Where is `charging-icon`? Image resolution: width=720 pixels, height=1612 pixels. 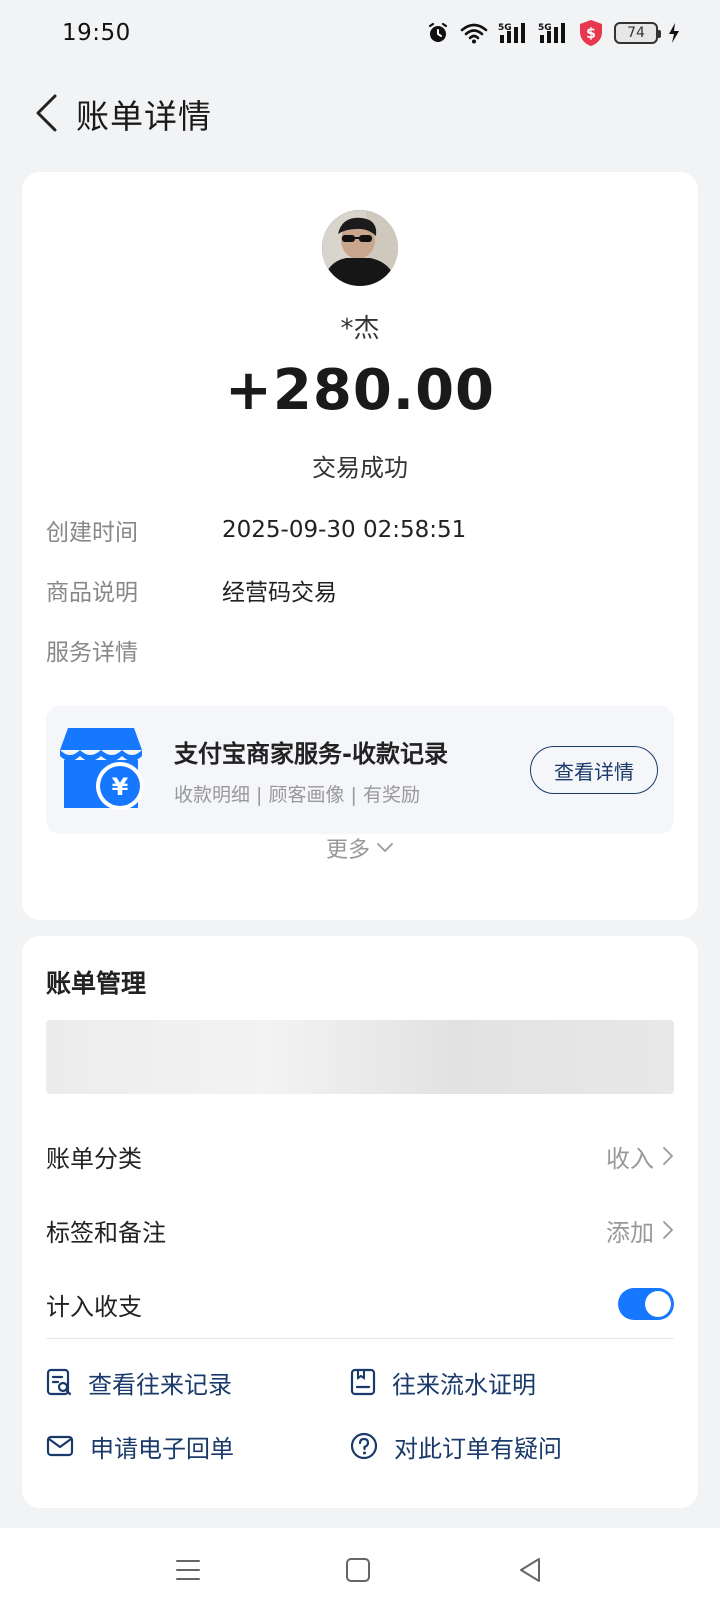
charging-icon is located at coordinates (674, 33).